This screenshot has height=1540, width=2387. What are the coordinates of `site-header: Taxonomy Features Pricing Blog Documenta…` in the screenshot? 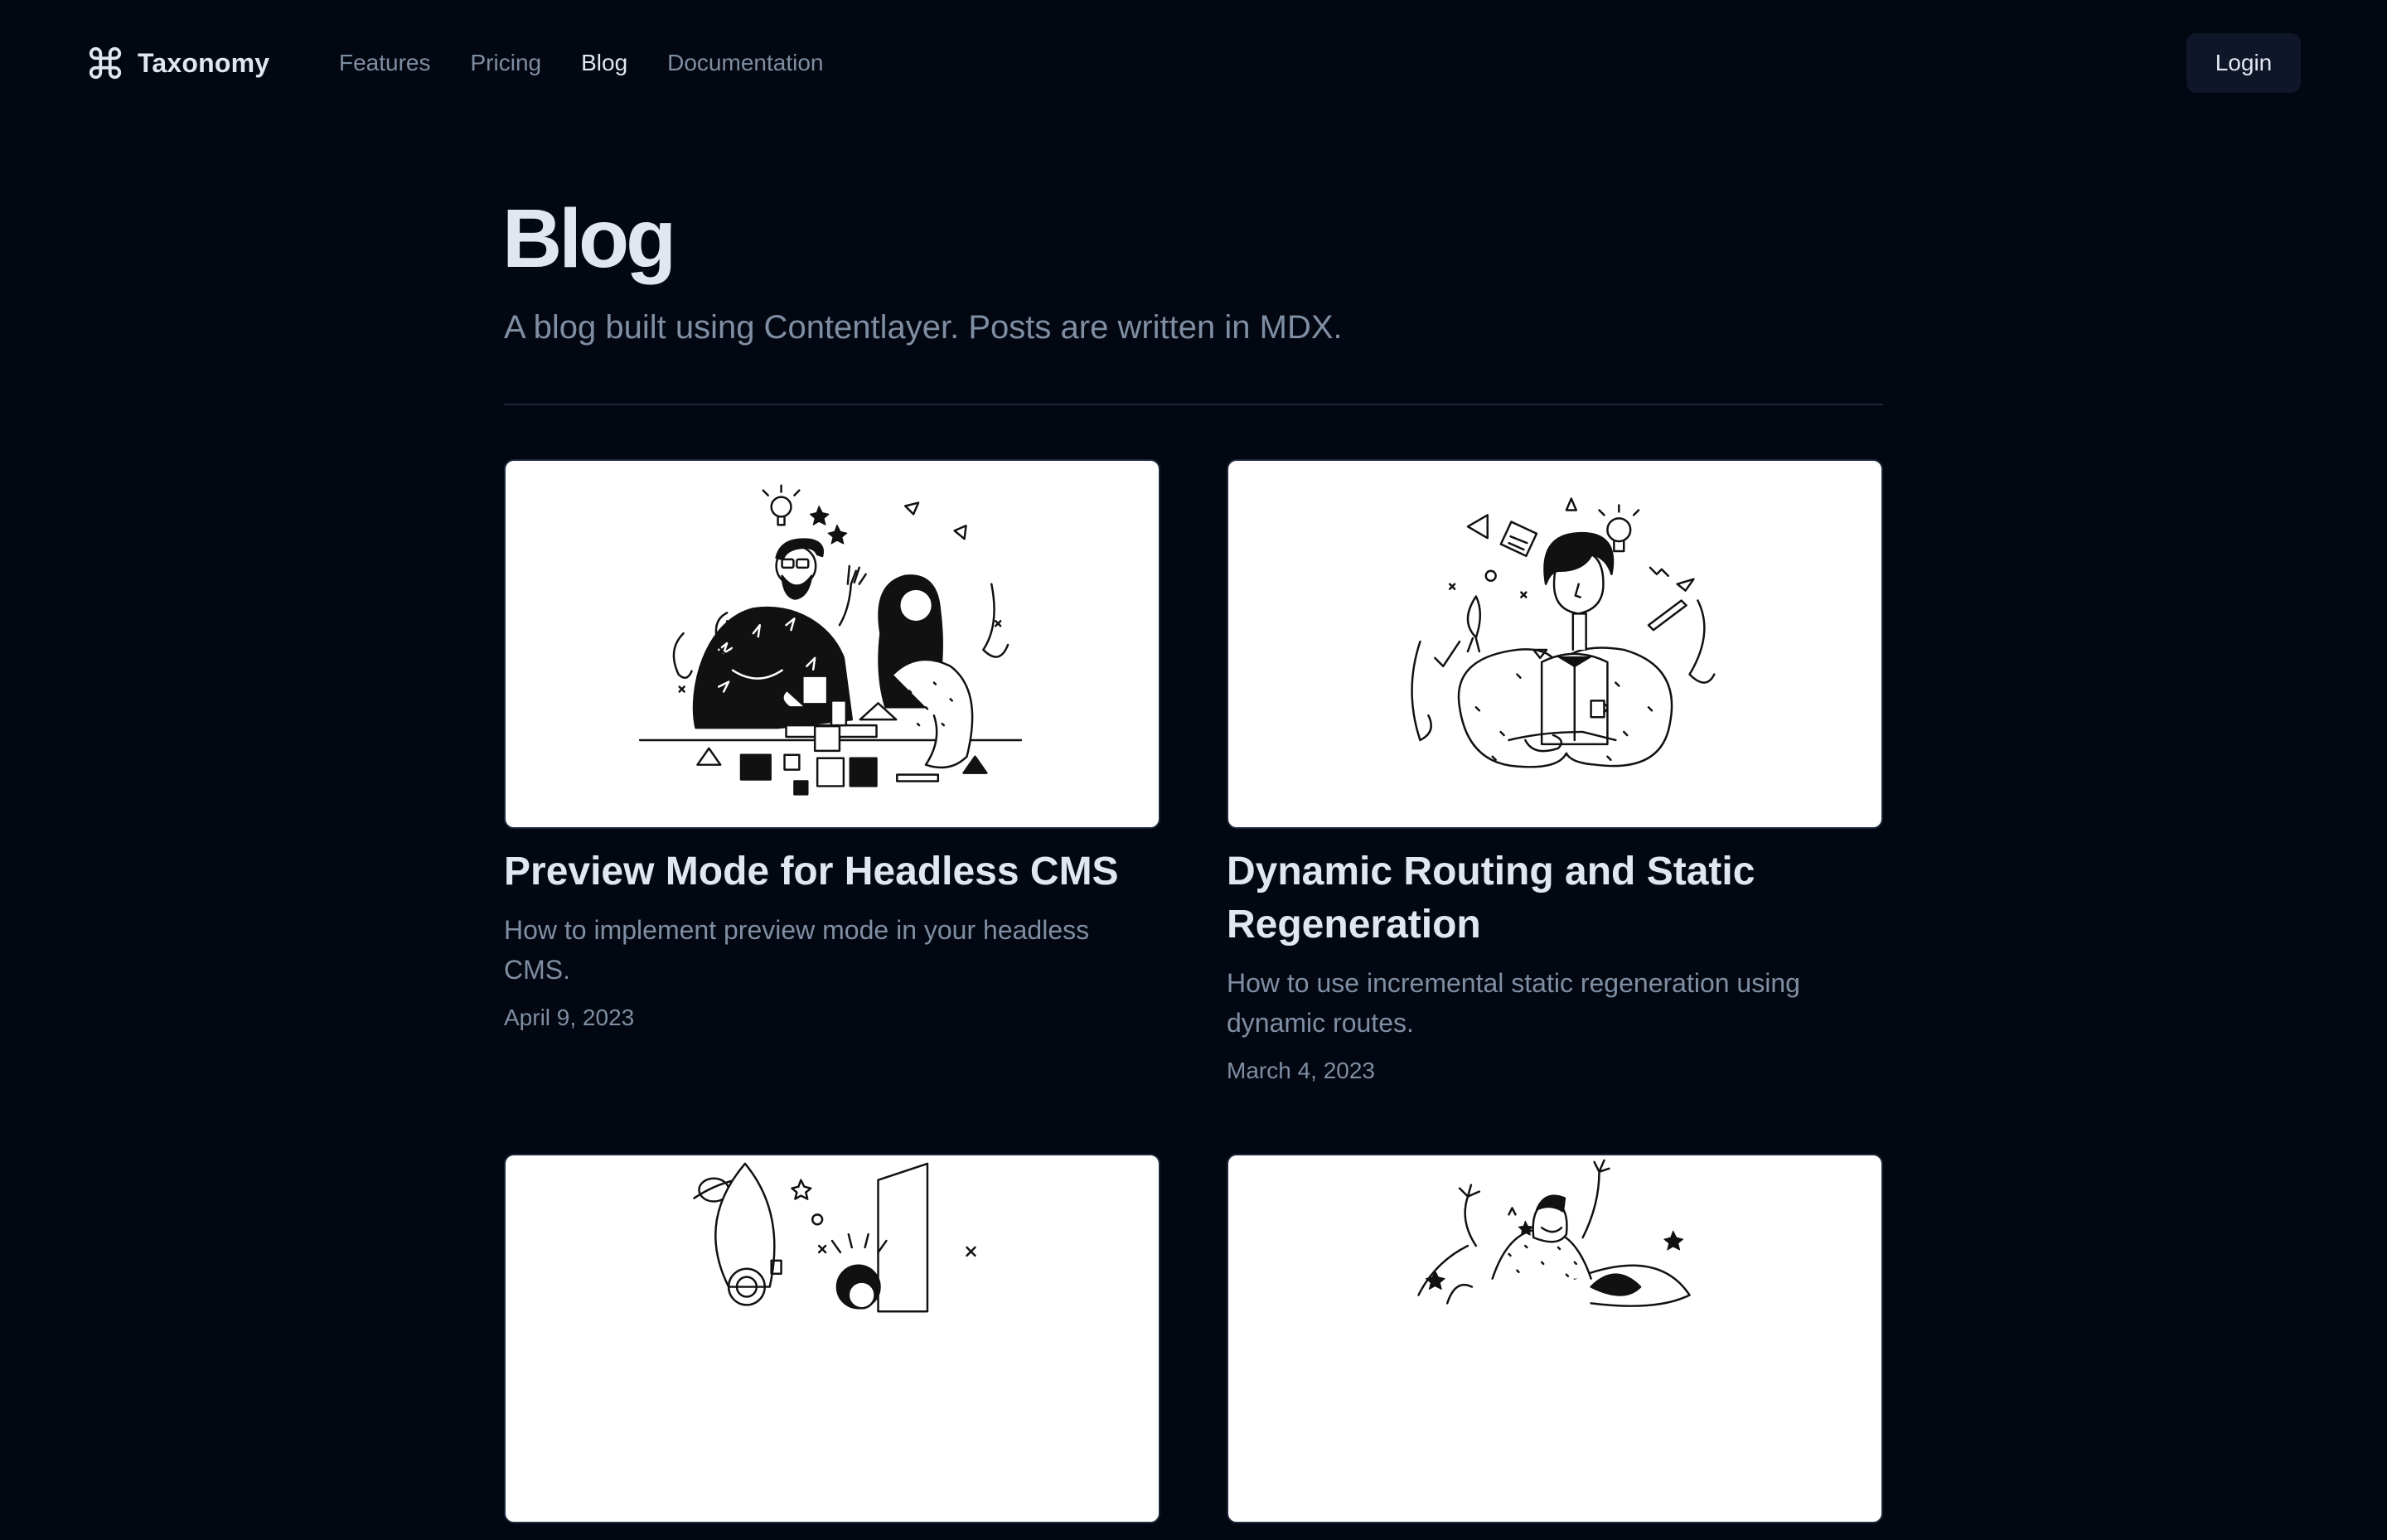 It's located at (1193, 62).